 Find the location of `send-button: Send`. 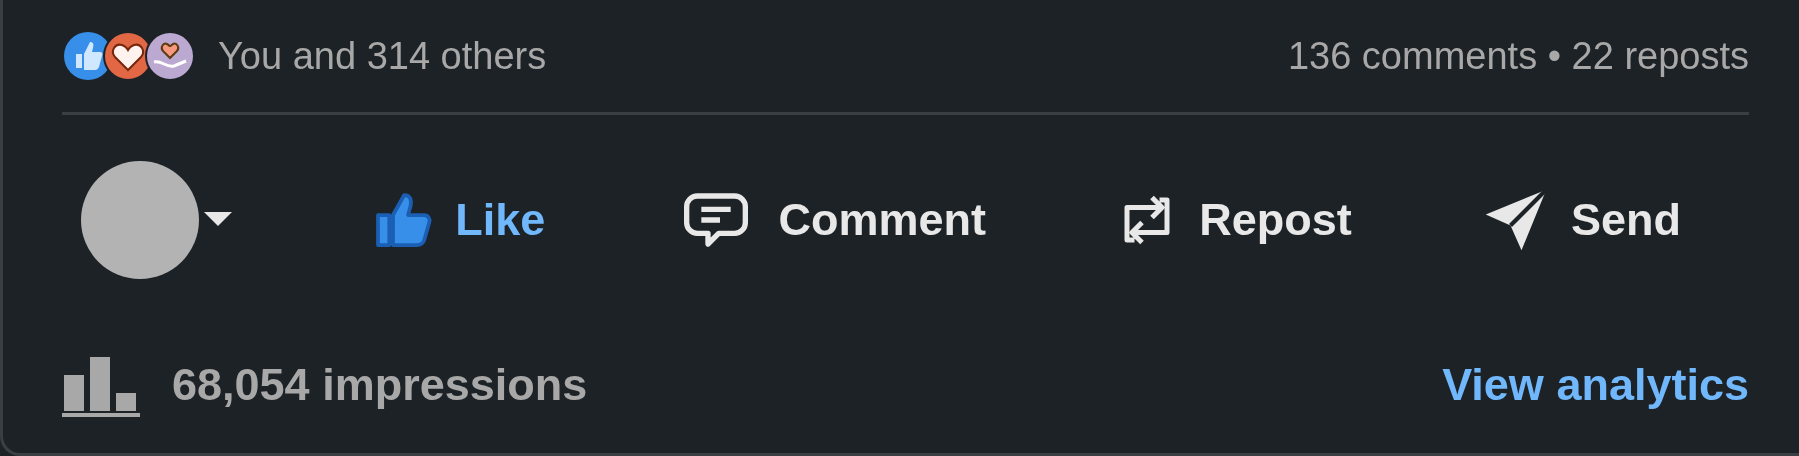

send-button: Send is located at coordinates (1581, 220).